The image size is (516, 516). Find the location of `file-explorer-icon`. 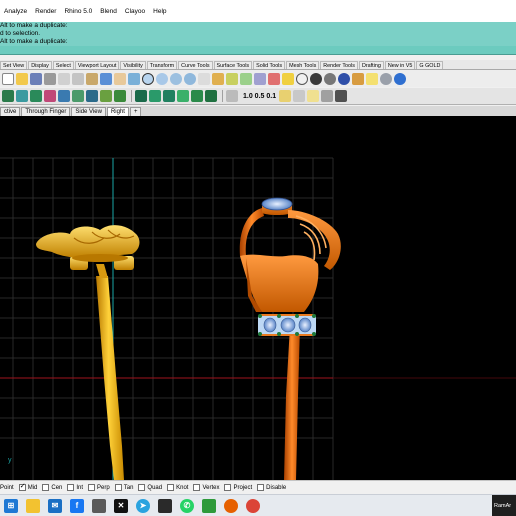

file-explorer-icon is located at coordinates (33, 505).